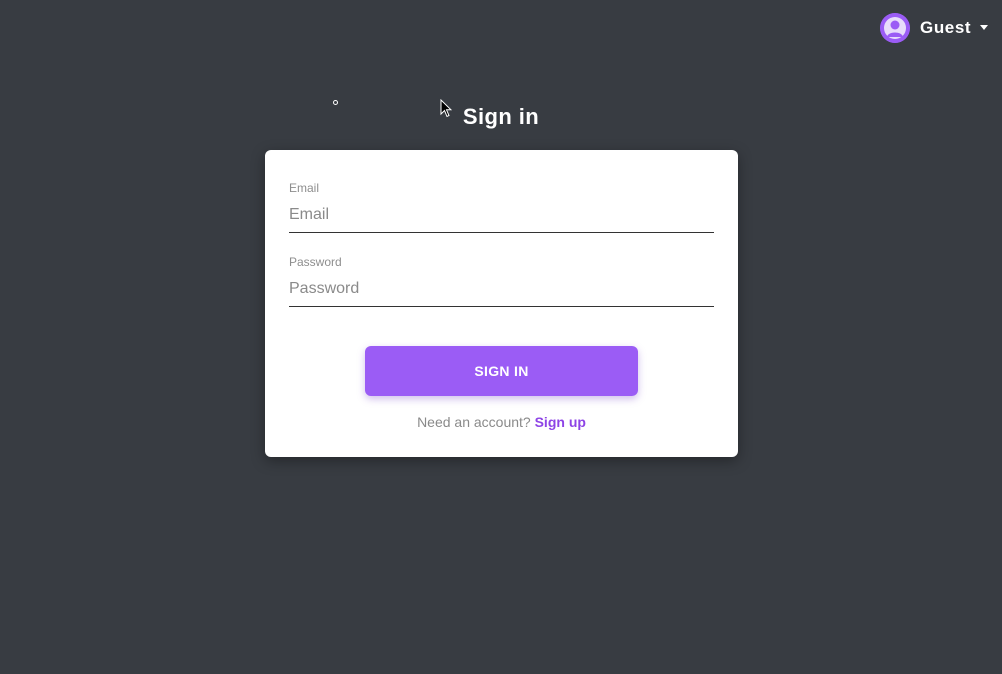 Image resolution: width=1002 pixels, height=674 pixels. I want to click on mouse-cursor-icon, so click(446, 110).